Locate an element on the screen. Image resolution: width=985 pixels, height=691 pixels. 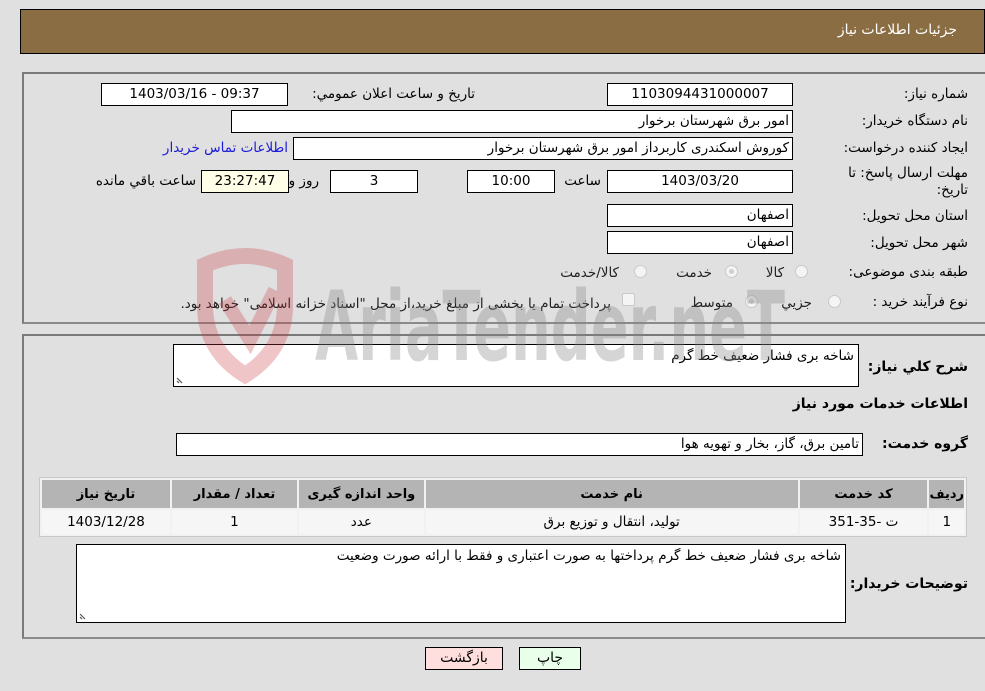
announce-datetime-label: تاریخ و ساعت اعلان عمومي: is located at coordinates (393, 94).